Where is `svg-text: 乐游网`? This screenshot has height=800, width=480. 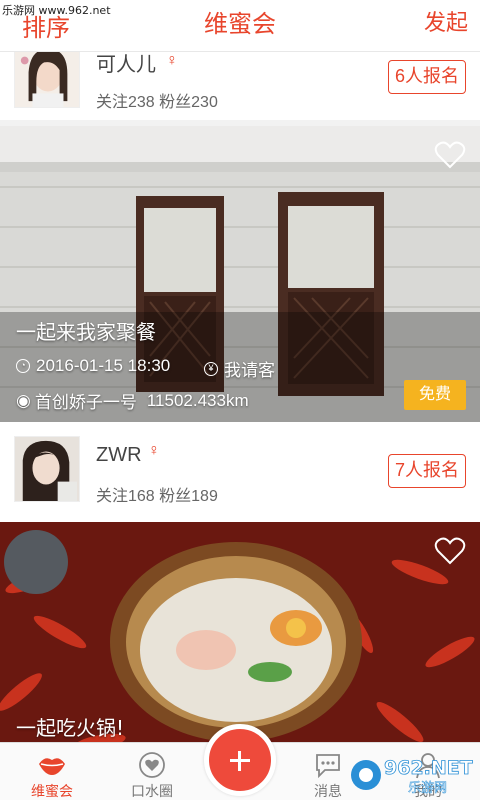
svg-text: 乐游网 is located at coordinates (427, 788).